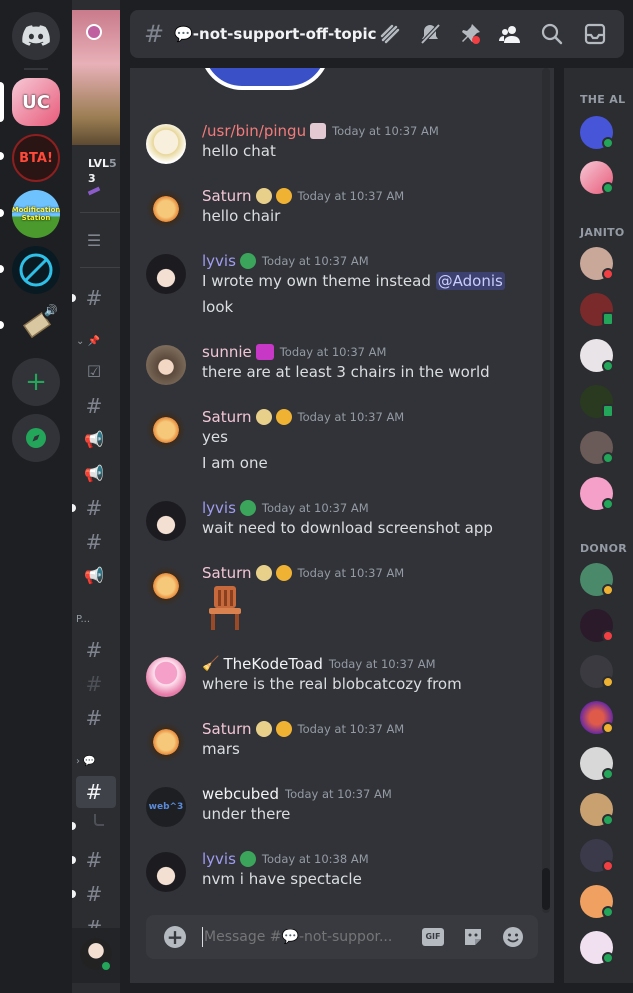 Image resolution: width=633 pixels, height=993 pixels. Describe the element at coordinates (346, 212) in the screenshot. I see `message: Saturn Today at 10:37 AM hello chair` at that location.